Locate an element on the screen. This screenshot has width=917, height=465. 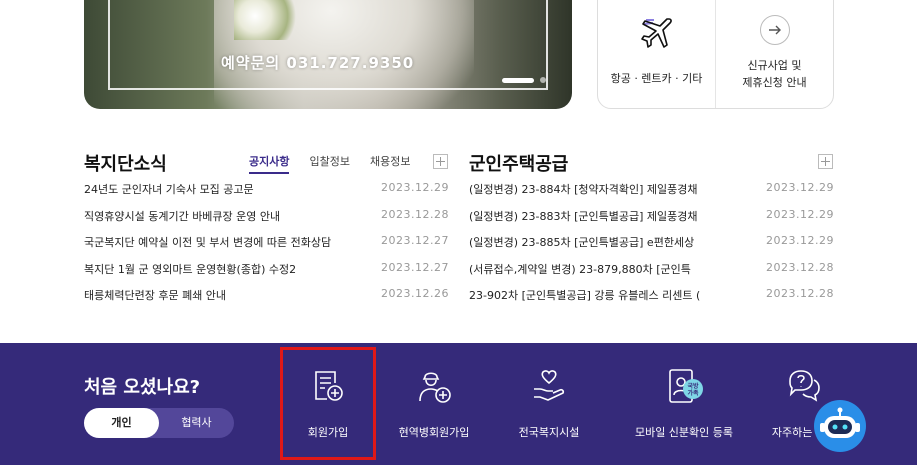
tab-notice: 공지사항 is located at coordinates (269, 163).